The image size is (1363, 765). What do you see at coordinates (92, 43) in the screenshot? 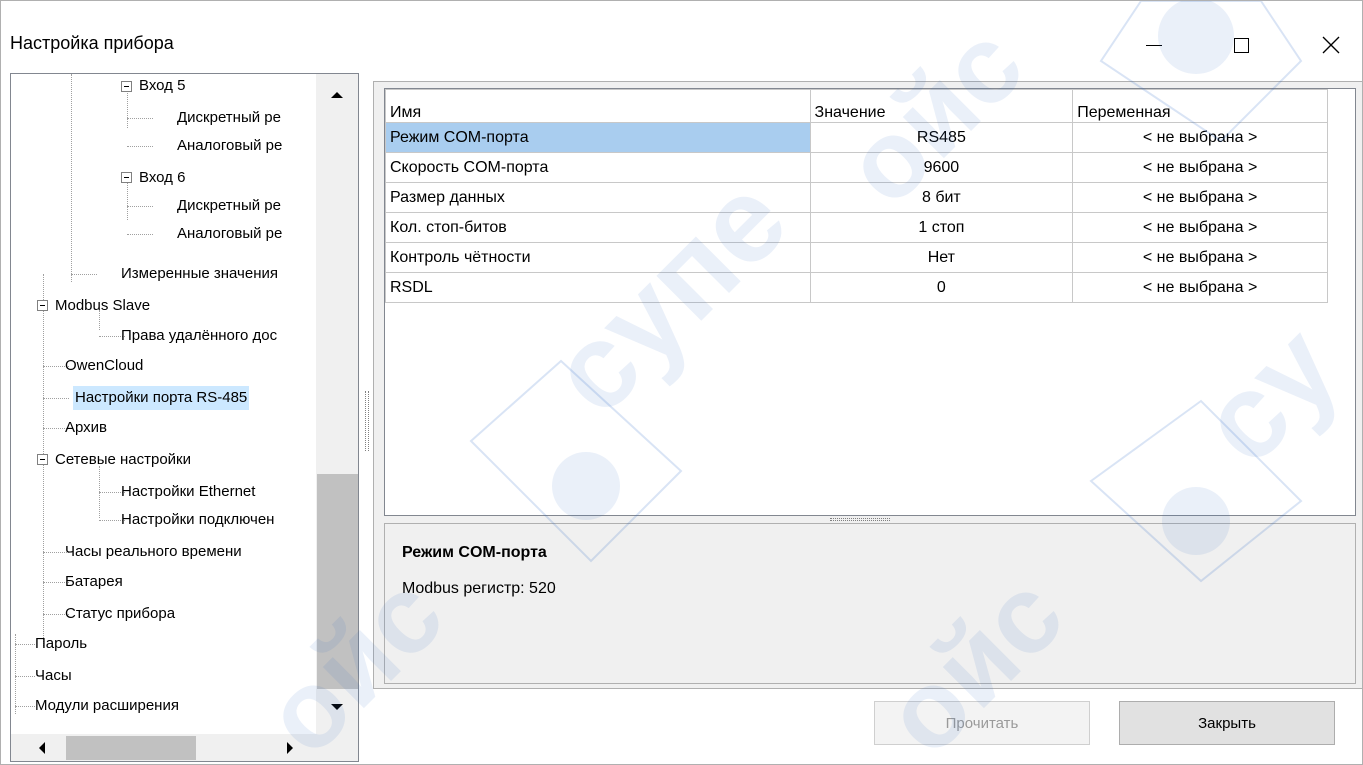
I see `window-title: Настройка прибора` at bounding box center [92, 43].